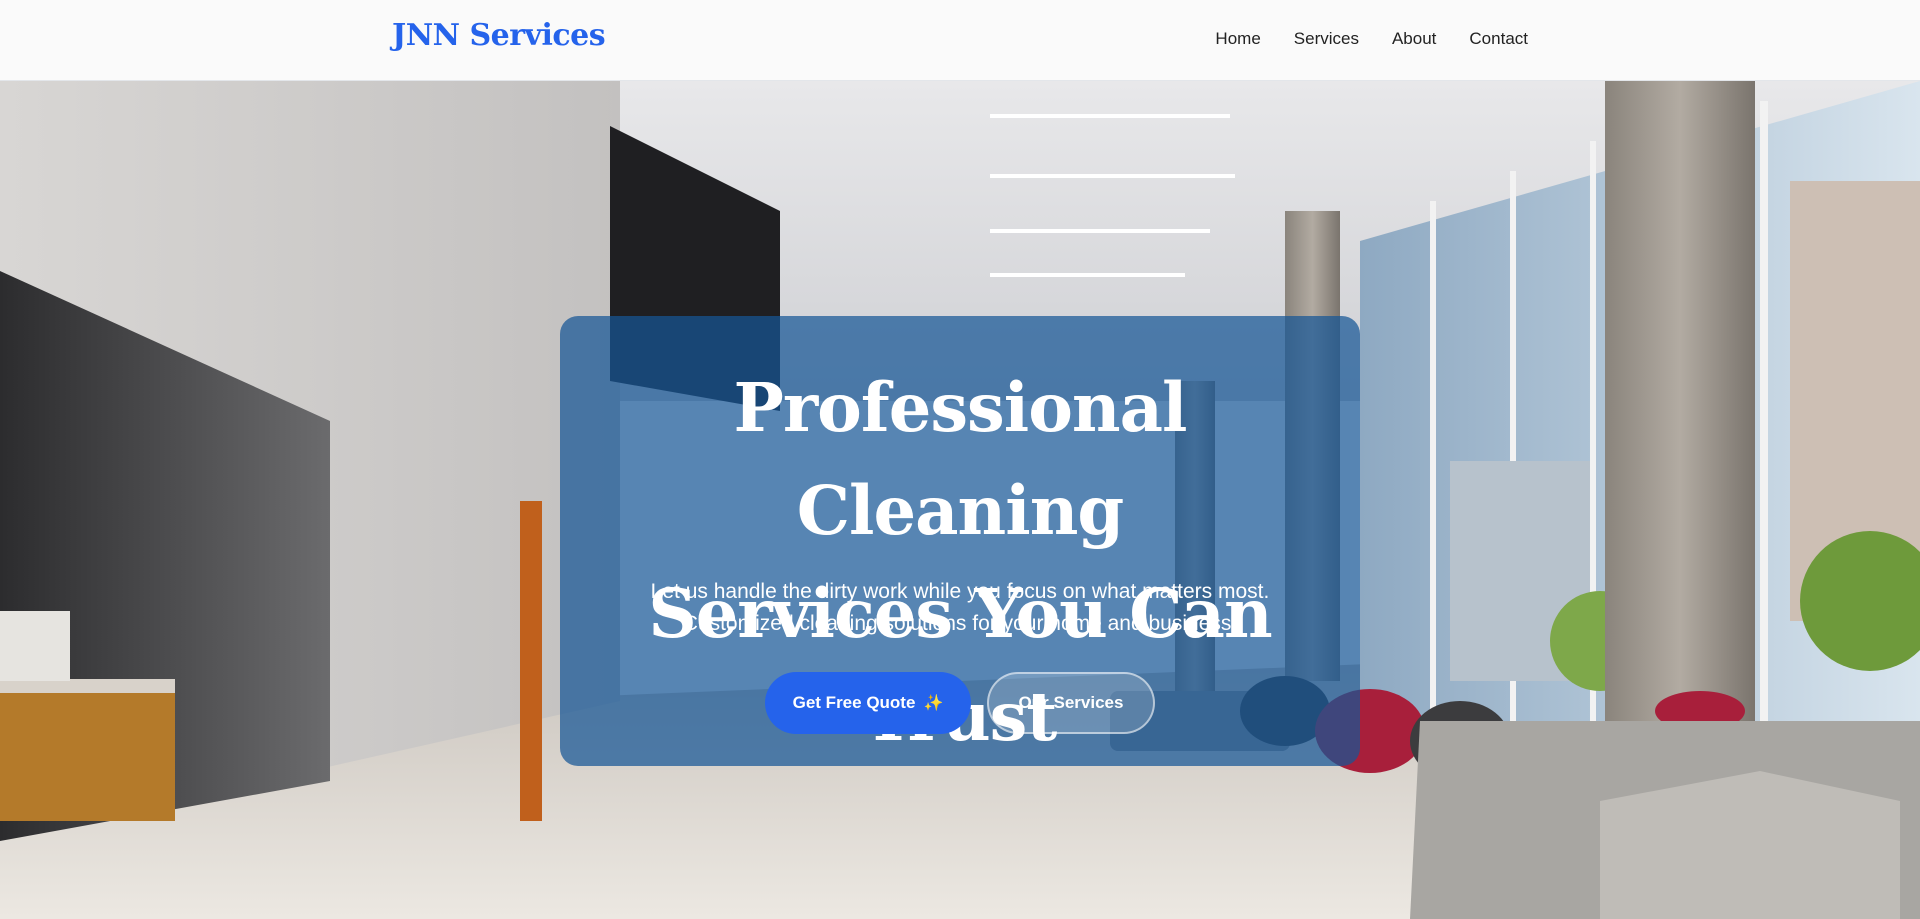  Describe the element at coordinates (1326, 39) in the screenshot. I see `nav-services: Services` at that location.